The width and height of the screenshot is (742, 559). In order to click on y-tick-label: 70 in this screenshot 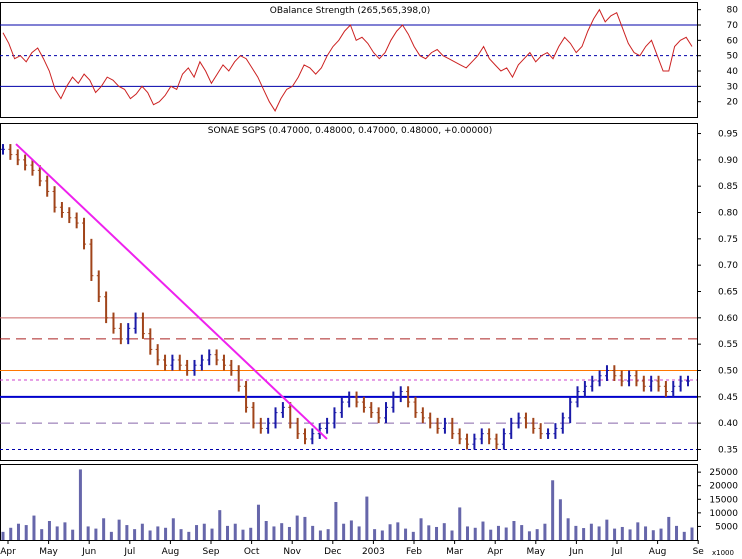, I will do `click(733, 26)`.